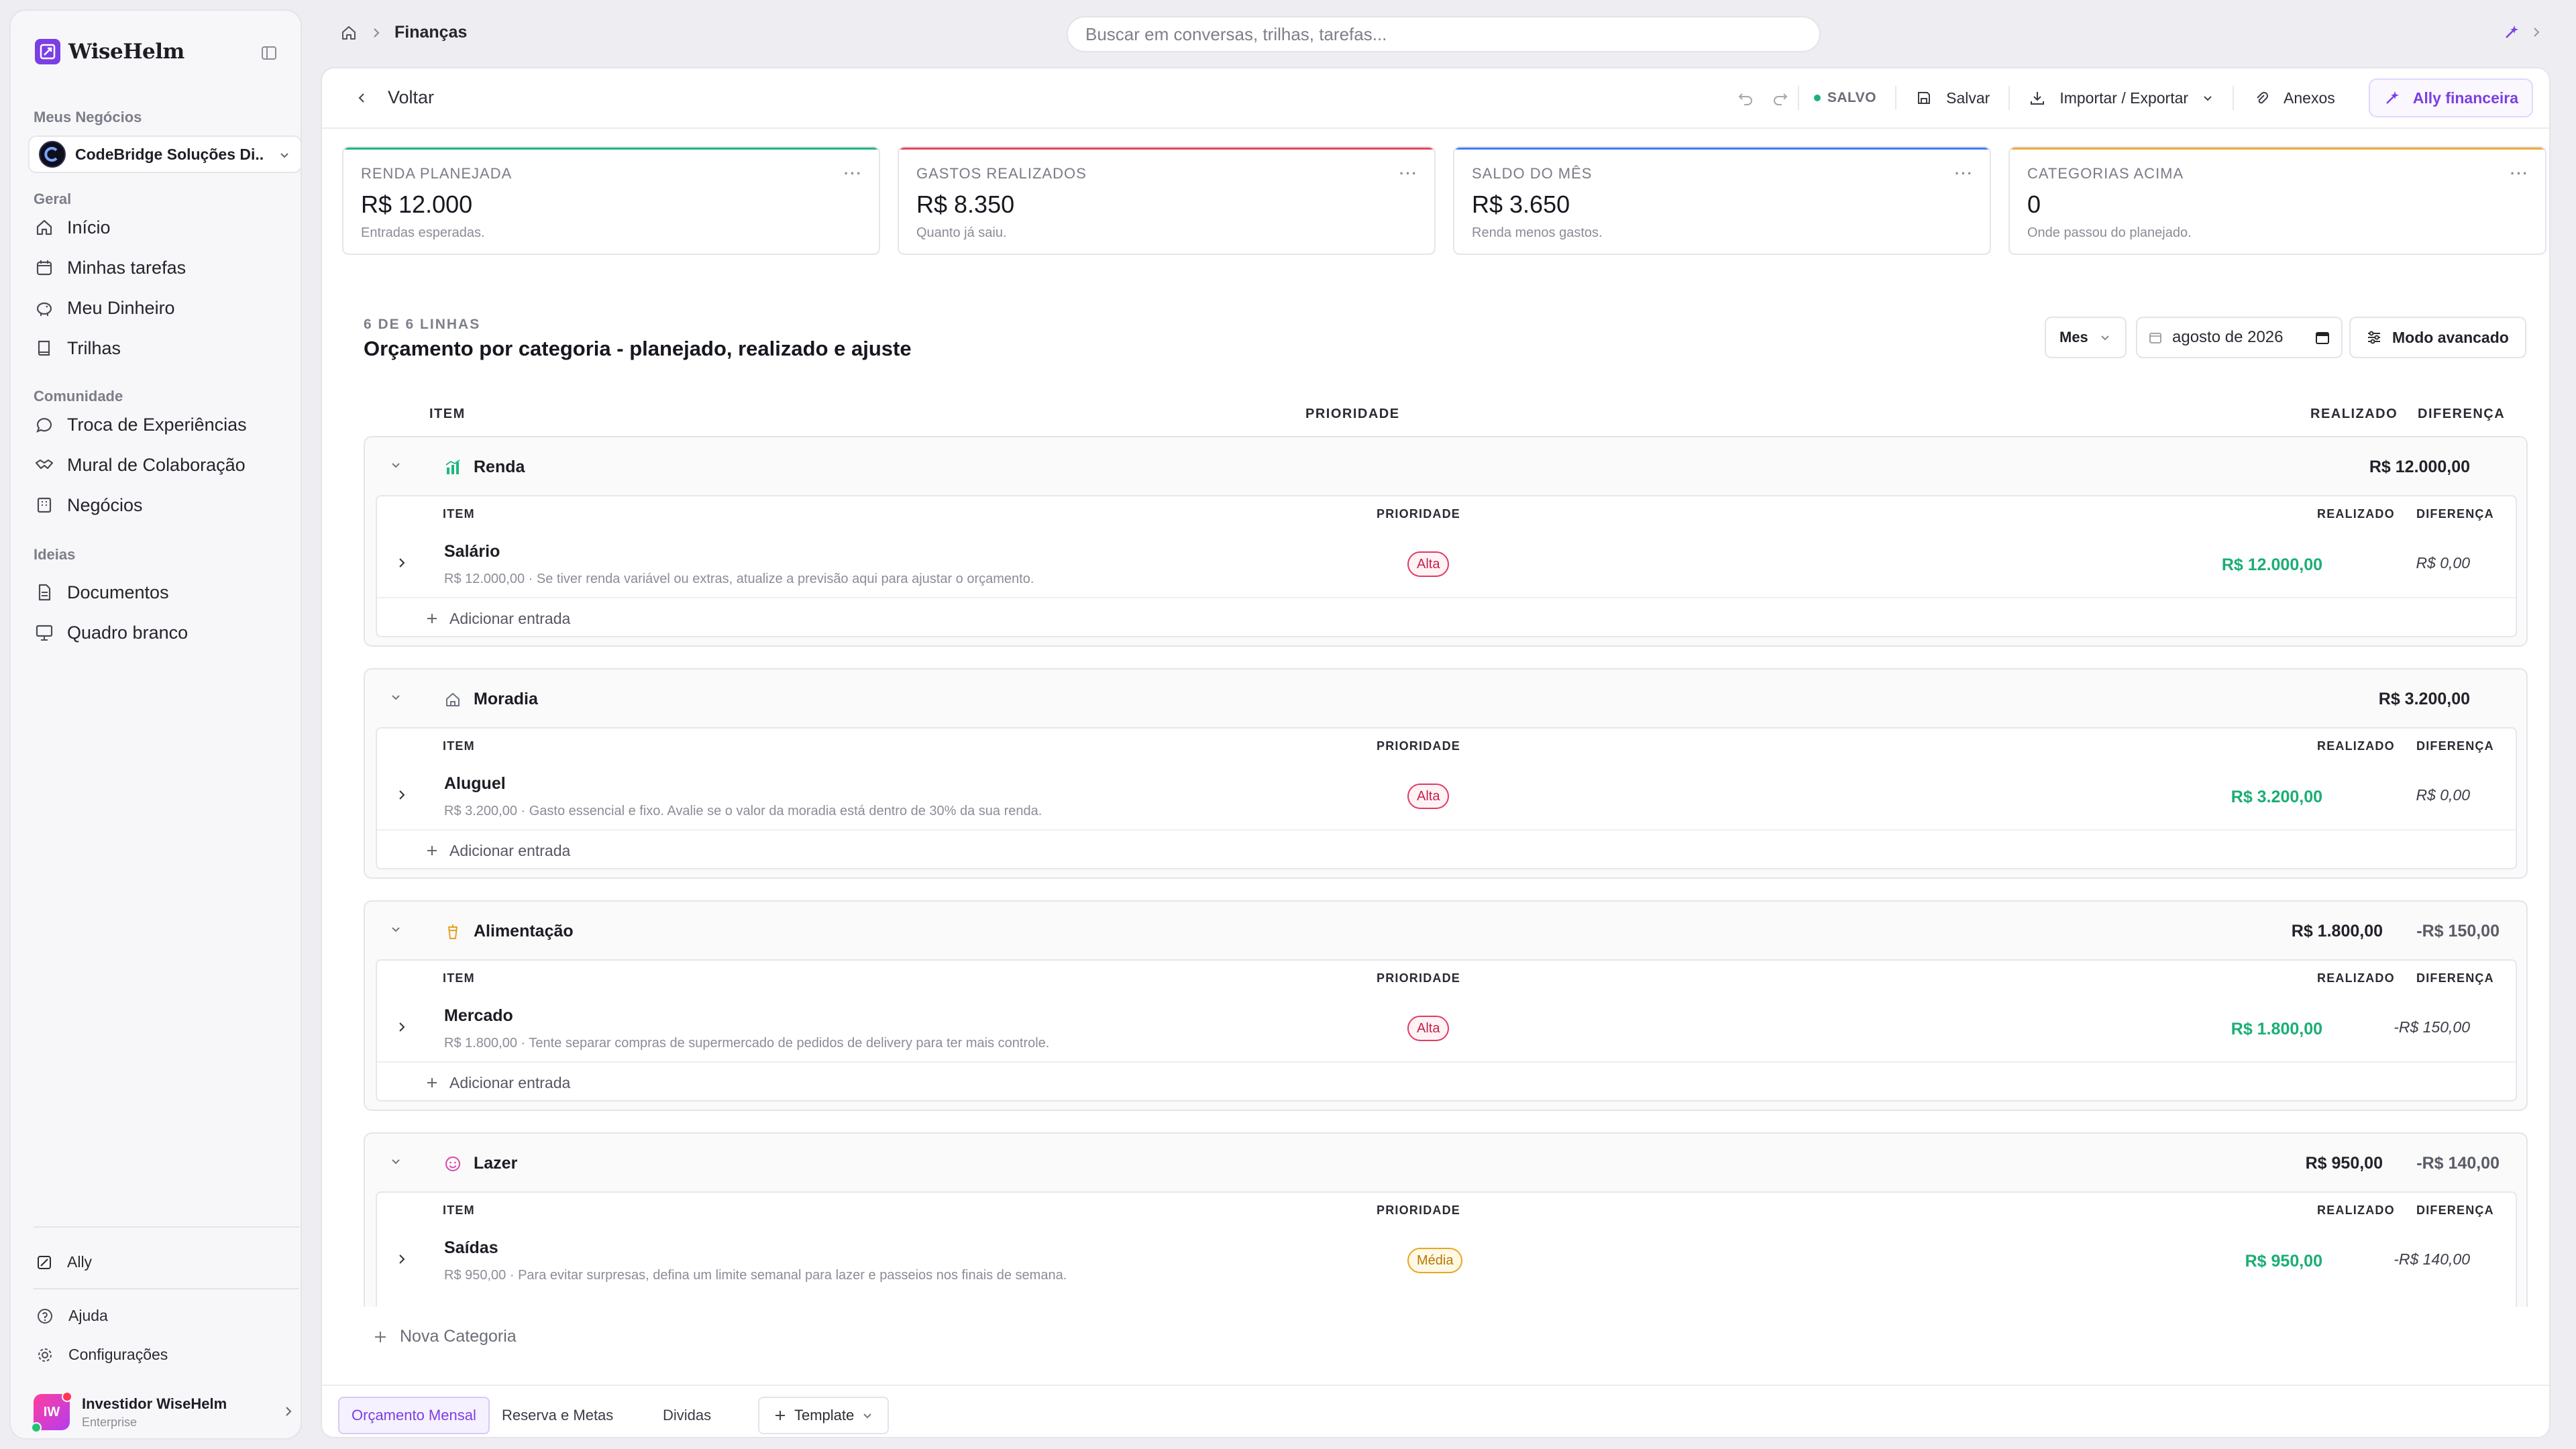 The height and width of the screenshot is (1449, 2576). I want to click on stat-value: 0, so click(2034, 204).